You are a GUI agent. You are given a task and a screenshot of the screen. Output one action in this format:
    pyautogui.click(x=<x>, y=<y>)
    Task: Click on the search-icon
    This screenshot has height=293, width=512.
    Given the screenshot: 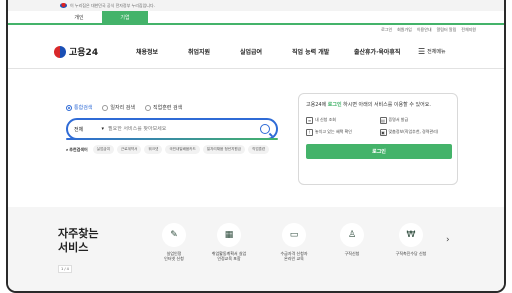 What is the action you would take?
    pyautogui.click(x=265, y=129)
    